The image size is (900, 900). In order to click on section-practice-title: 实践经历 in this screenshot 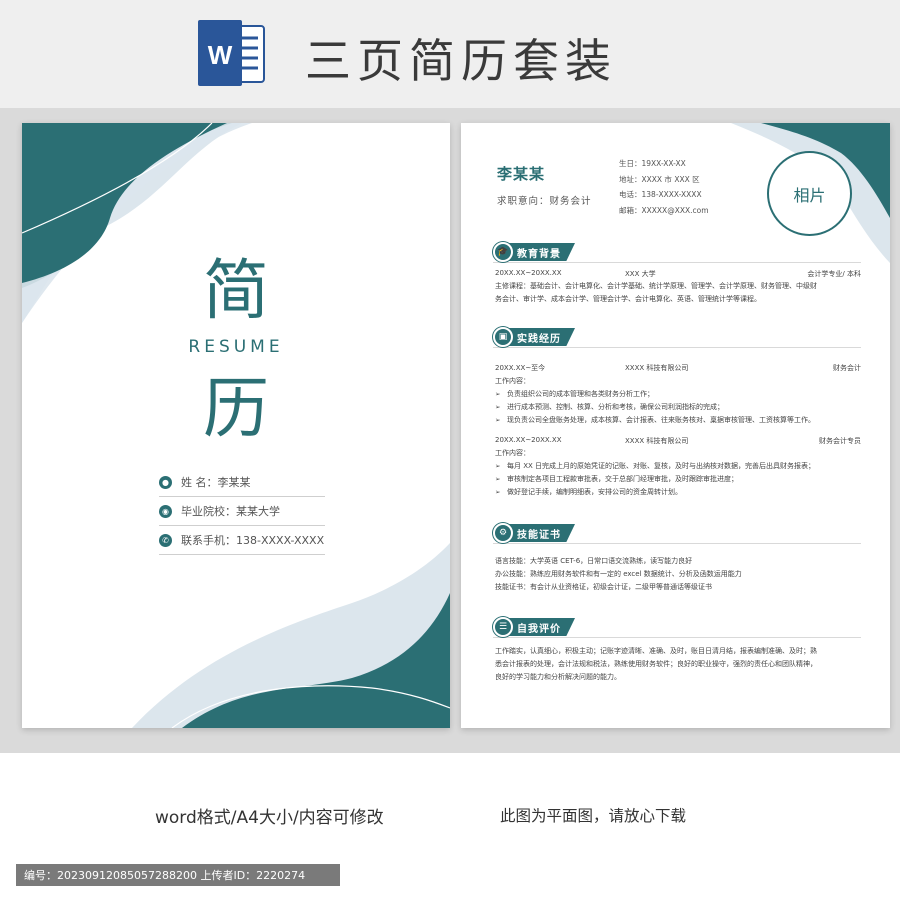, I will do `click(539, 337)`.